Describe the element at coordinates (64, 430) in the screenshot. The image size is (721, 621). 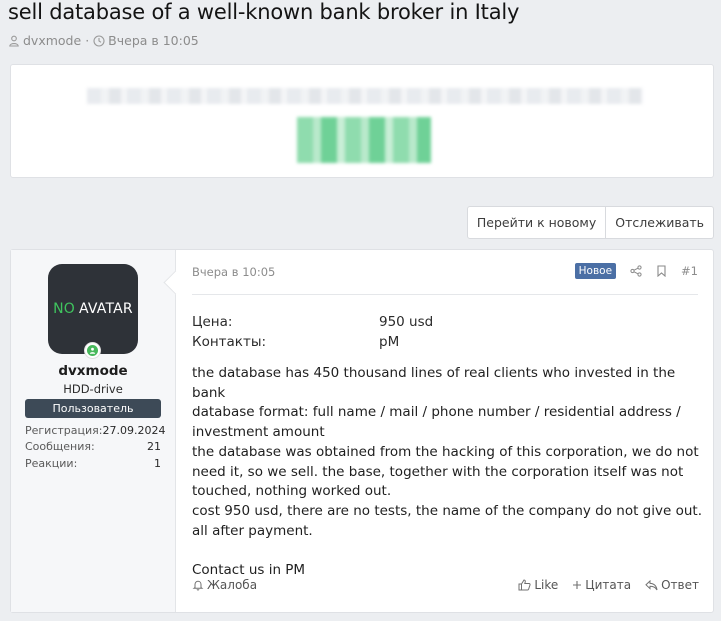
I see `stat-label: Регистрация:` at that location.